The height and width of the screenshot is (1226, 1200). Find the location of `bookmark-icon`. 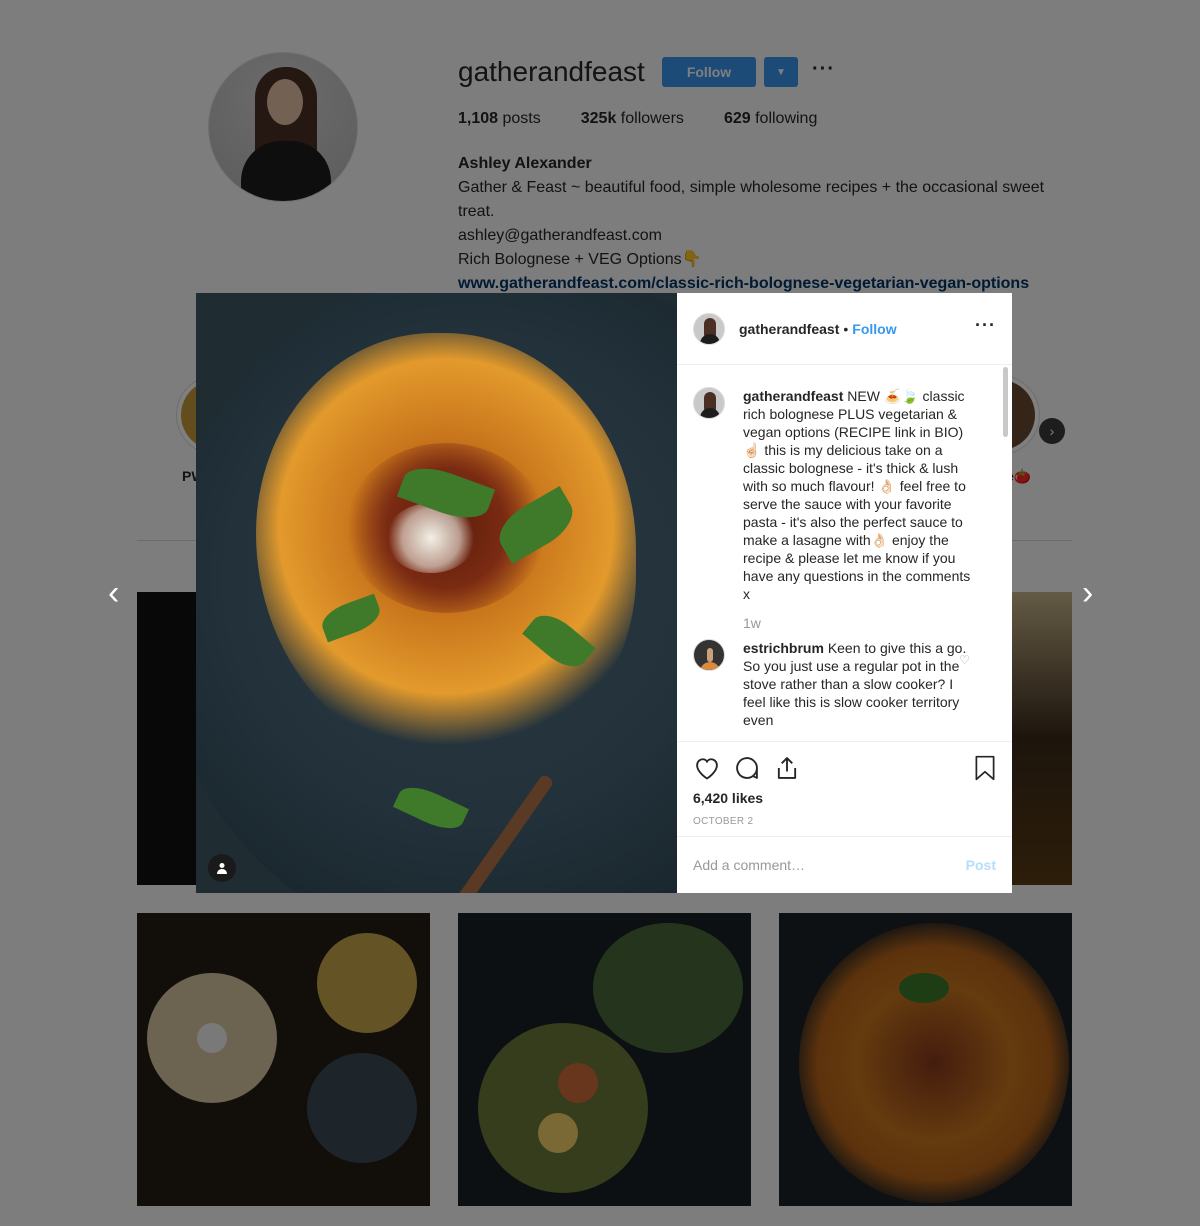

bookmark-icon is located at coordinates (985, 768).